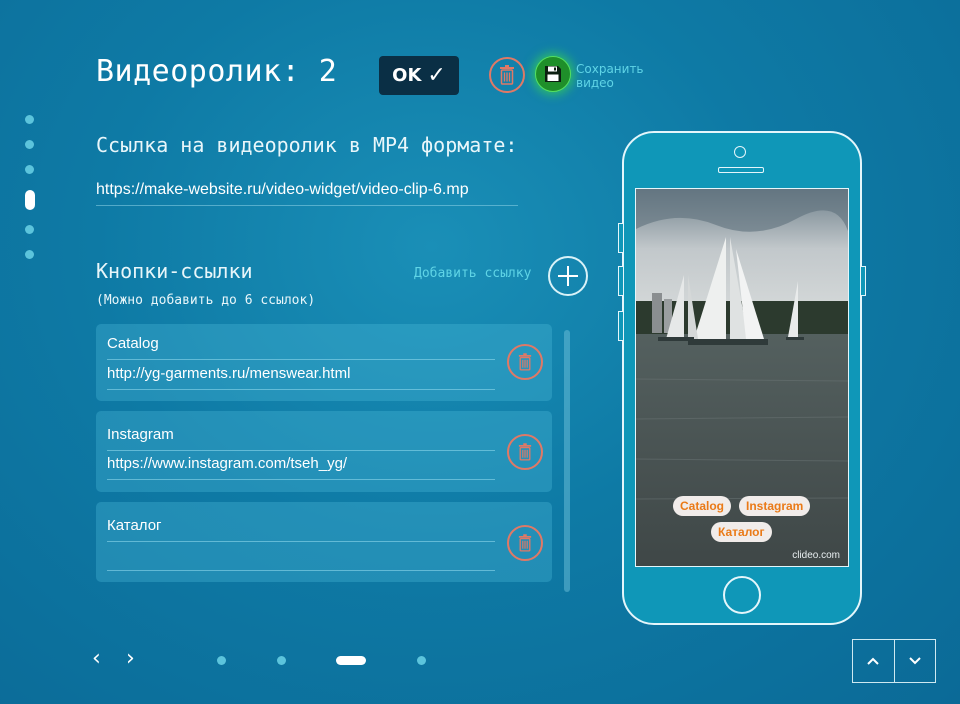  I want to click on chevron-down-icon, so click(915, 661).